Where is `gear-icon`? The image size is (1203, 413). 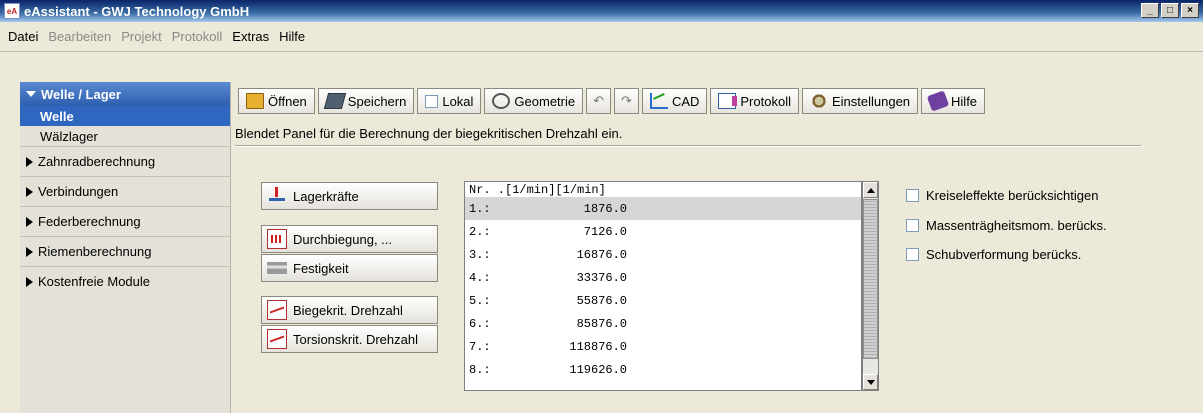
gear-icon is located at coordinates (818, 101).